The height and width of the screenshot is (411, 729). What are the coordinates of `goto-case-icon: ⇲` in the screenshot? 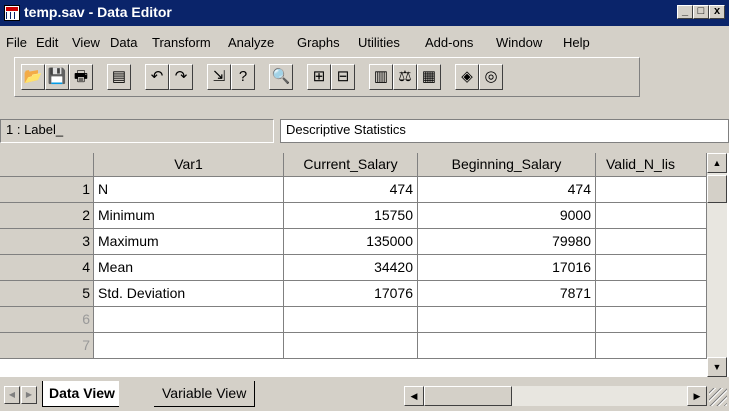 It's located at (219, 77).